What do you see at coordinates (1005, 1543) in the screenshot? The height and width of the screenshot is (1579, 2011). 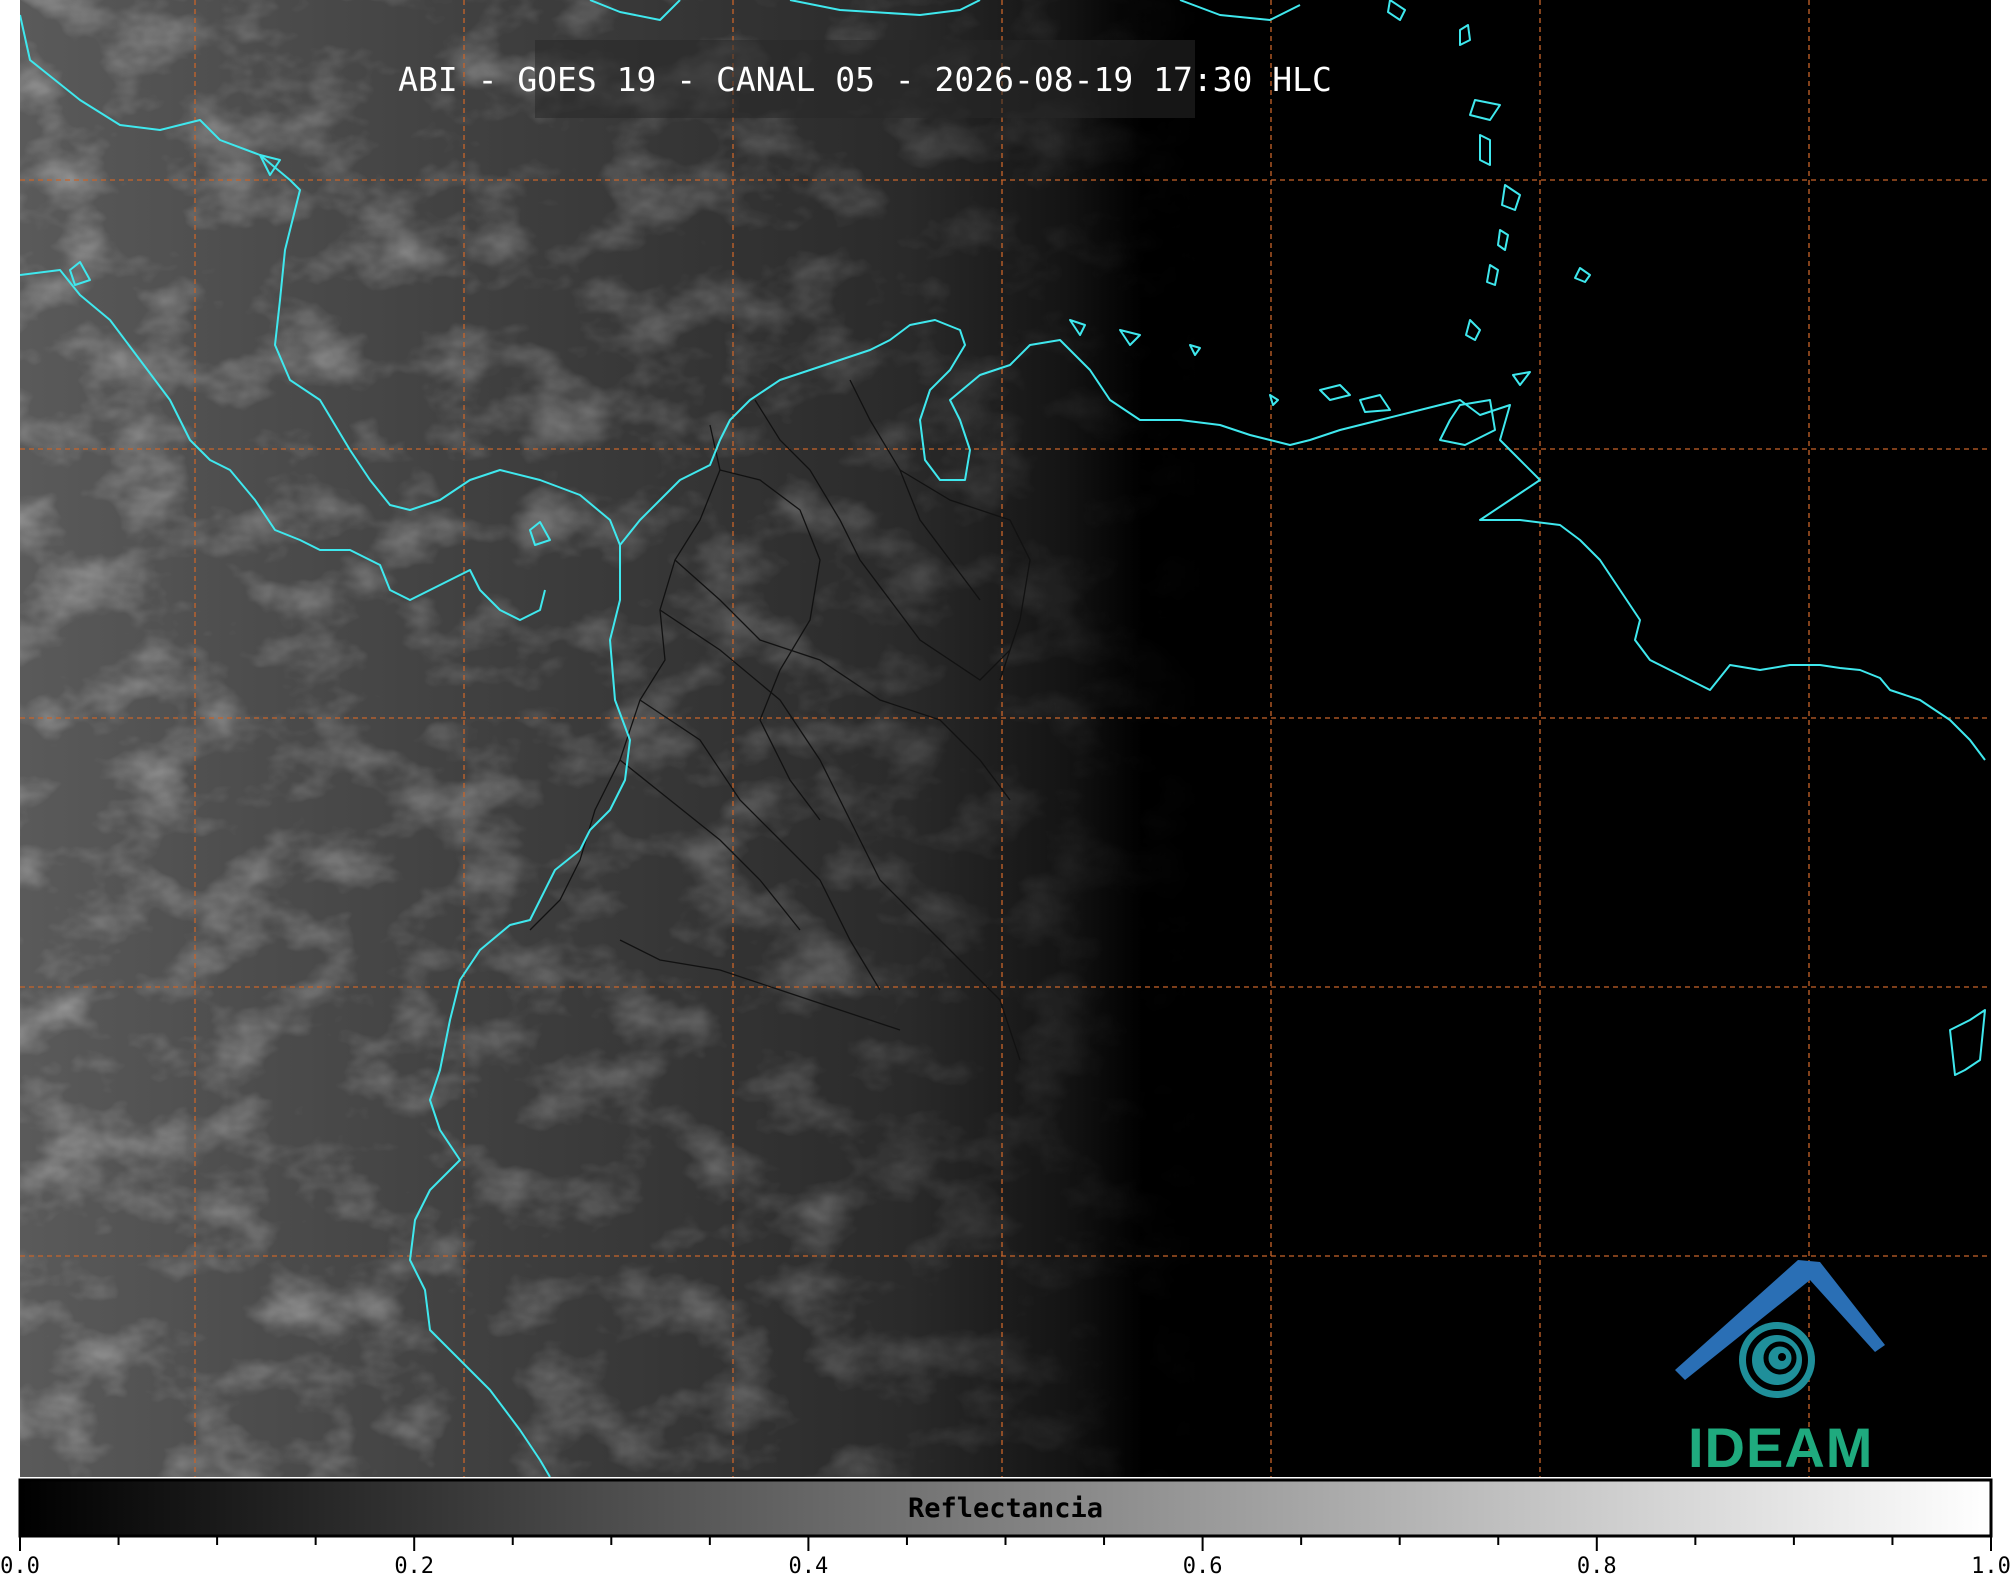 I see `colorbar-ticks` at bounding box center [1005, 1543].